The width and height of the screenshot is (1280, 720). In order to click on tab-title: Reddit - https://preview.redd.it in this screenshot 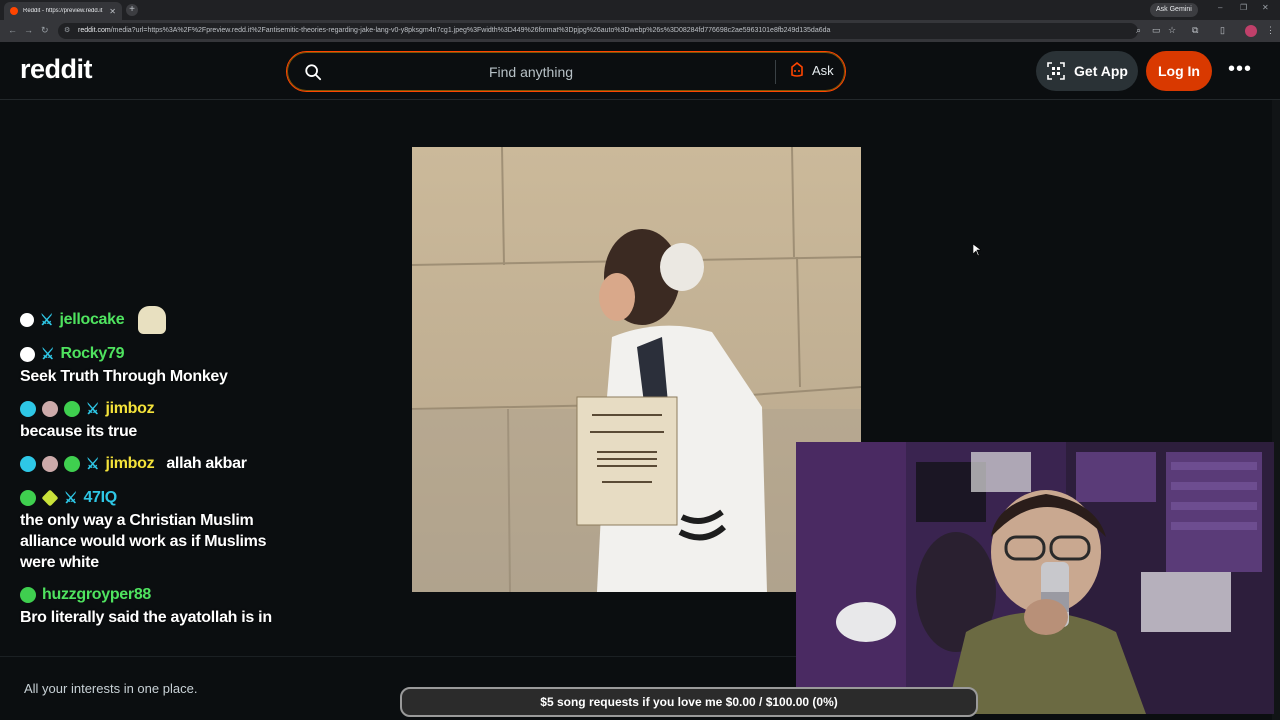, I will do `click(63, 11)`.